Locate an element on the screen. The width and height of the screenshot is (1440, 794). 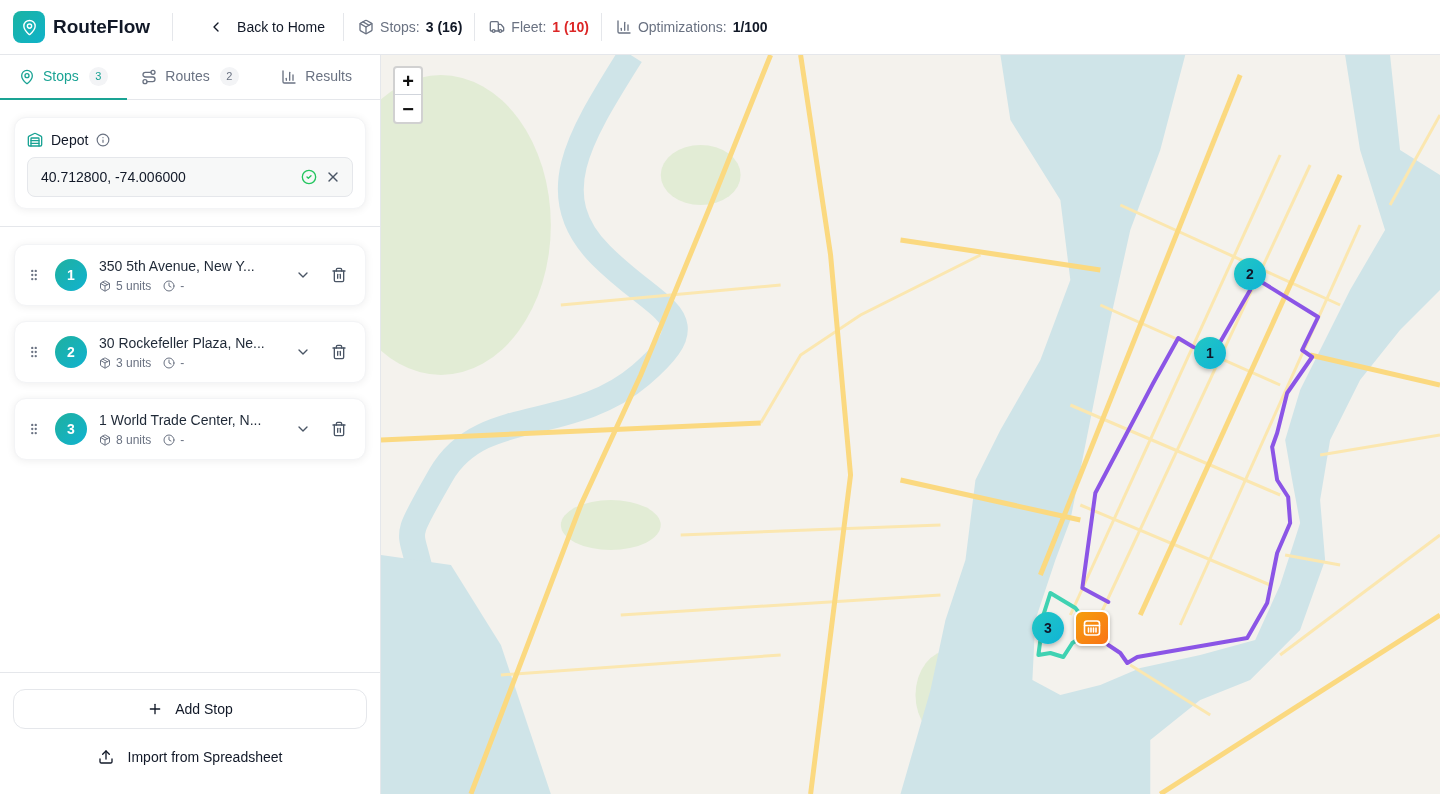
stat-label: Optimizations: is located at coordinates (682, 27).